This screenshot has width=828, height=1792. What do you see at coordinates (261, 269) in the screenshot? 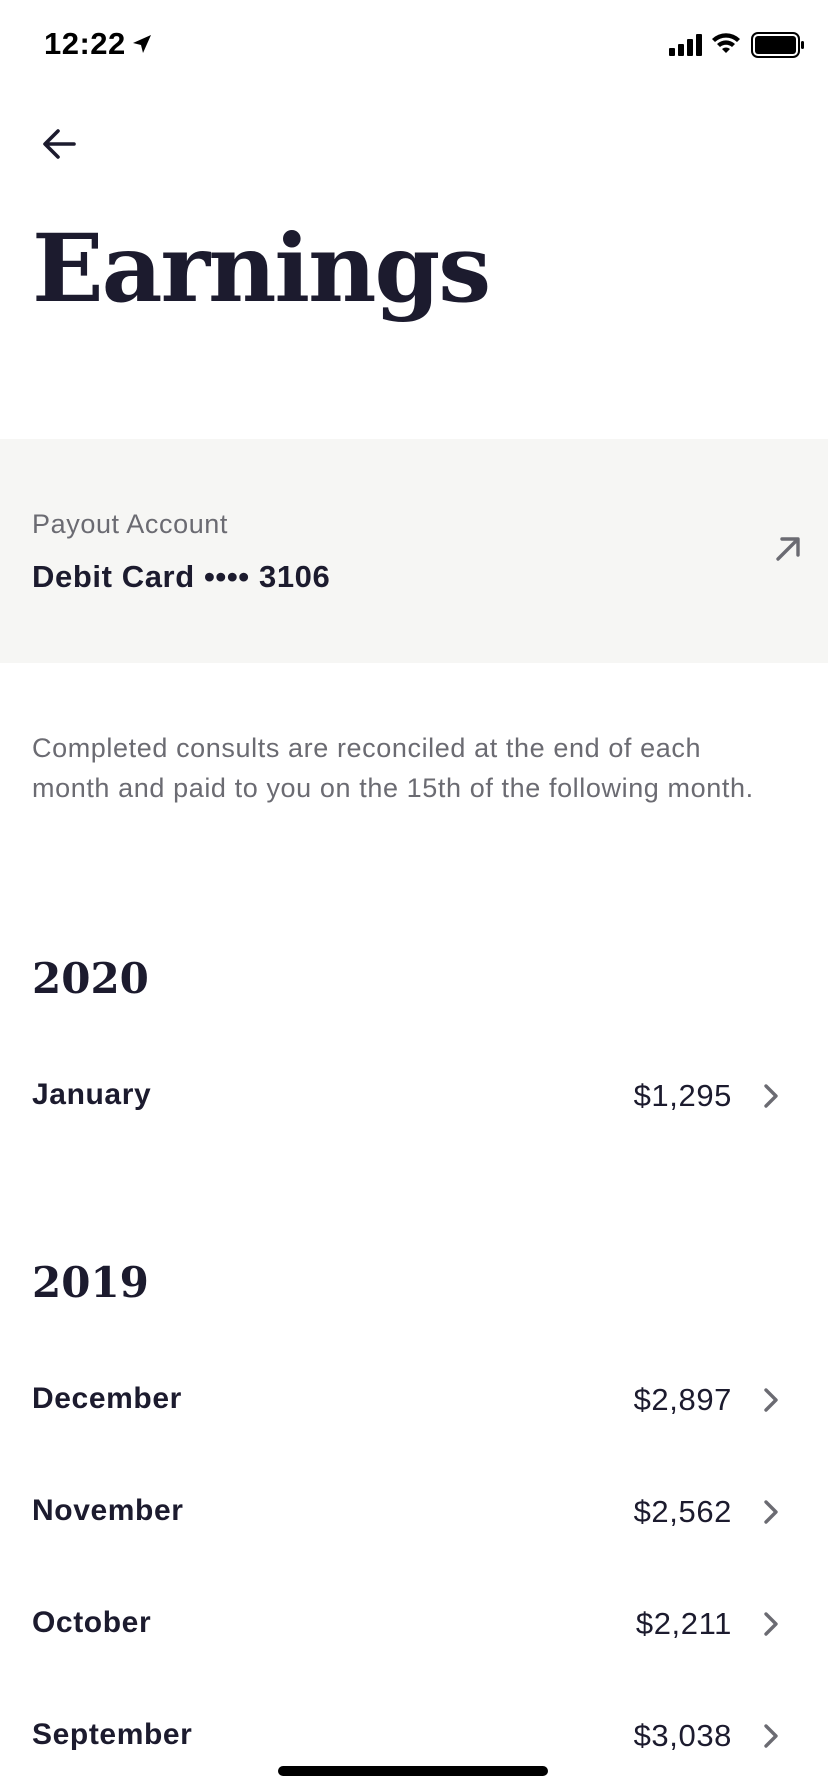
I see `page-title: Earnings` at bounding box center [261, 269].